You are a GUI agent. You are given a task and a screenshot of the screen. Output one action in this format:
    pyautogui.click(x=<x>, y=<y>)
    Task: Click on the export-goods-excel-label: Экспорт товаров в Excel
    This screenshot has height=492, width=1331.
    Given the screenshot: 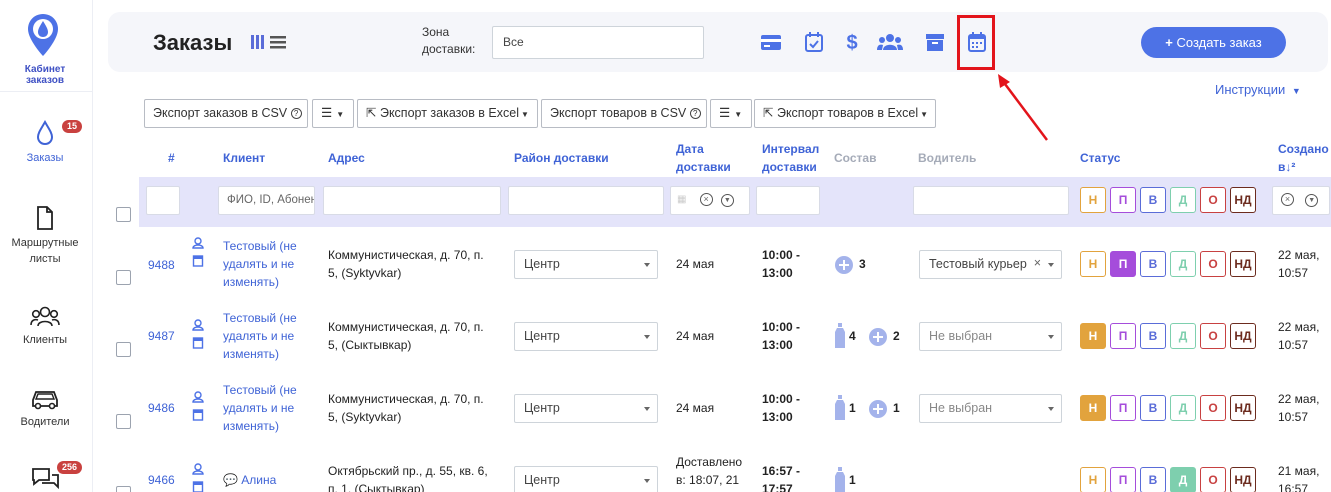 What is the action you would take?
    pyautogui.click(x=847, y=113)
    